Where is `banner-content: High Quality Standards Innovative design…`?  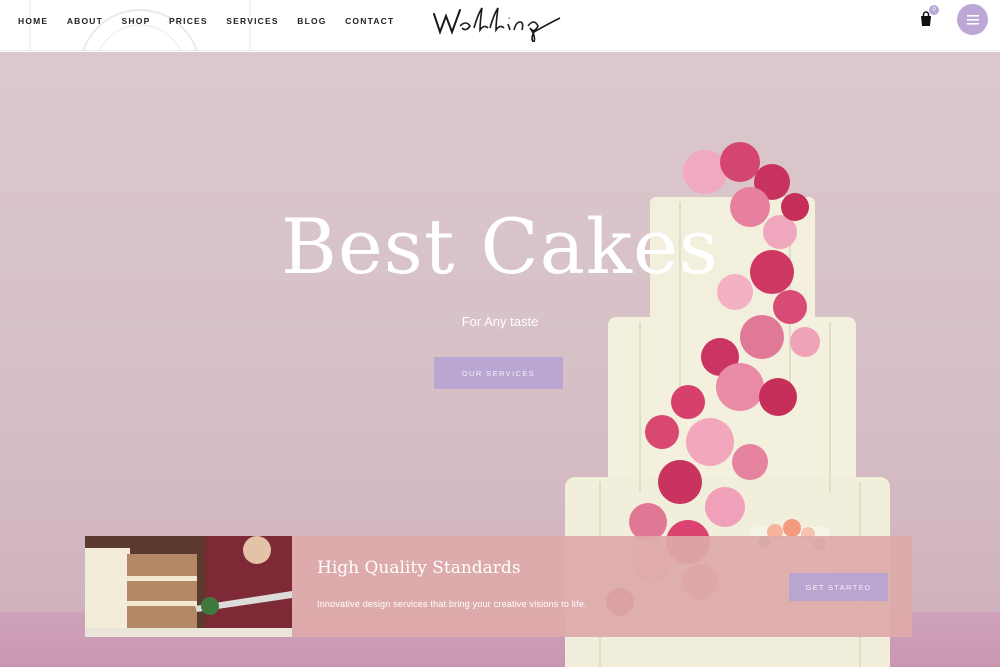
banner-content: High Quality Standards Innovative design… is located at coordinates (602, 586).